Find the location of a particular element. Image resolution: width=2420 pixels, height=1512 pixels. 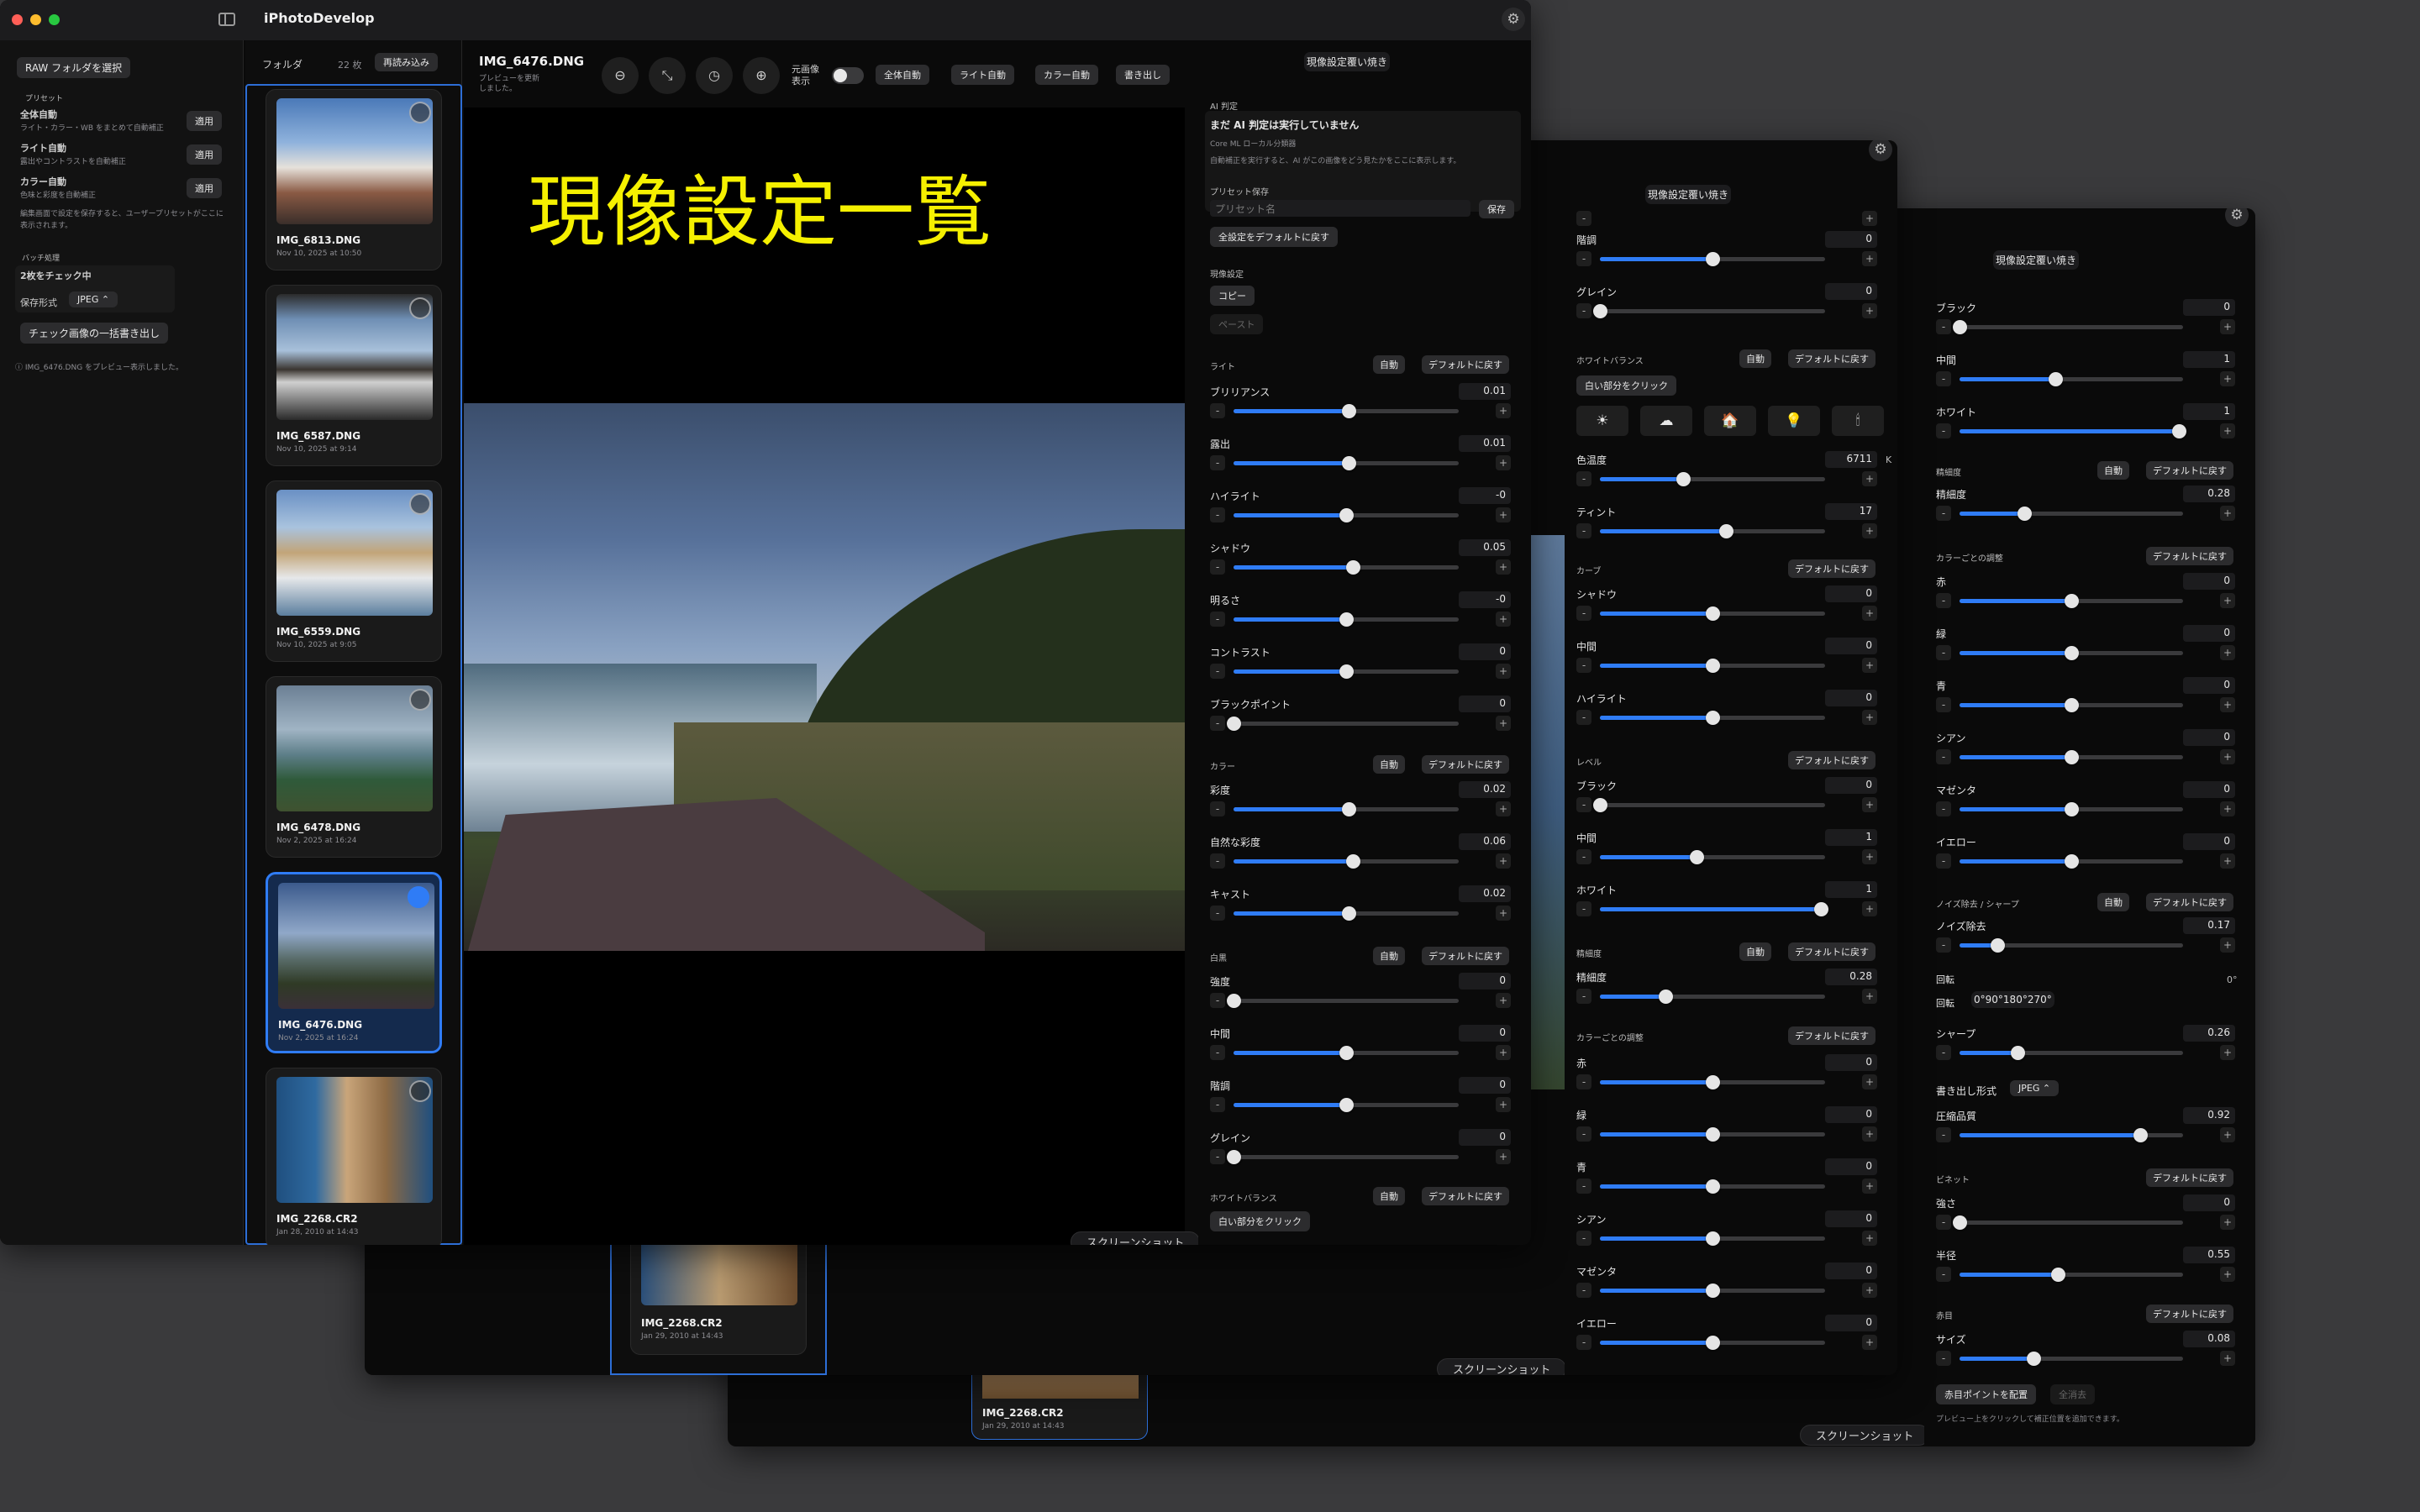

slider-track-hsl_red is located at coordinates (1712, 1082).